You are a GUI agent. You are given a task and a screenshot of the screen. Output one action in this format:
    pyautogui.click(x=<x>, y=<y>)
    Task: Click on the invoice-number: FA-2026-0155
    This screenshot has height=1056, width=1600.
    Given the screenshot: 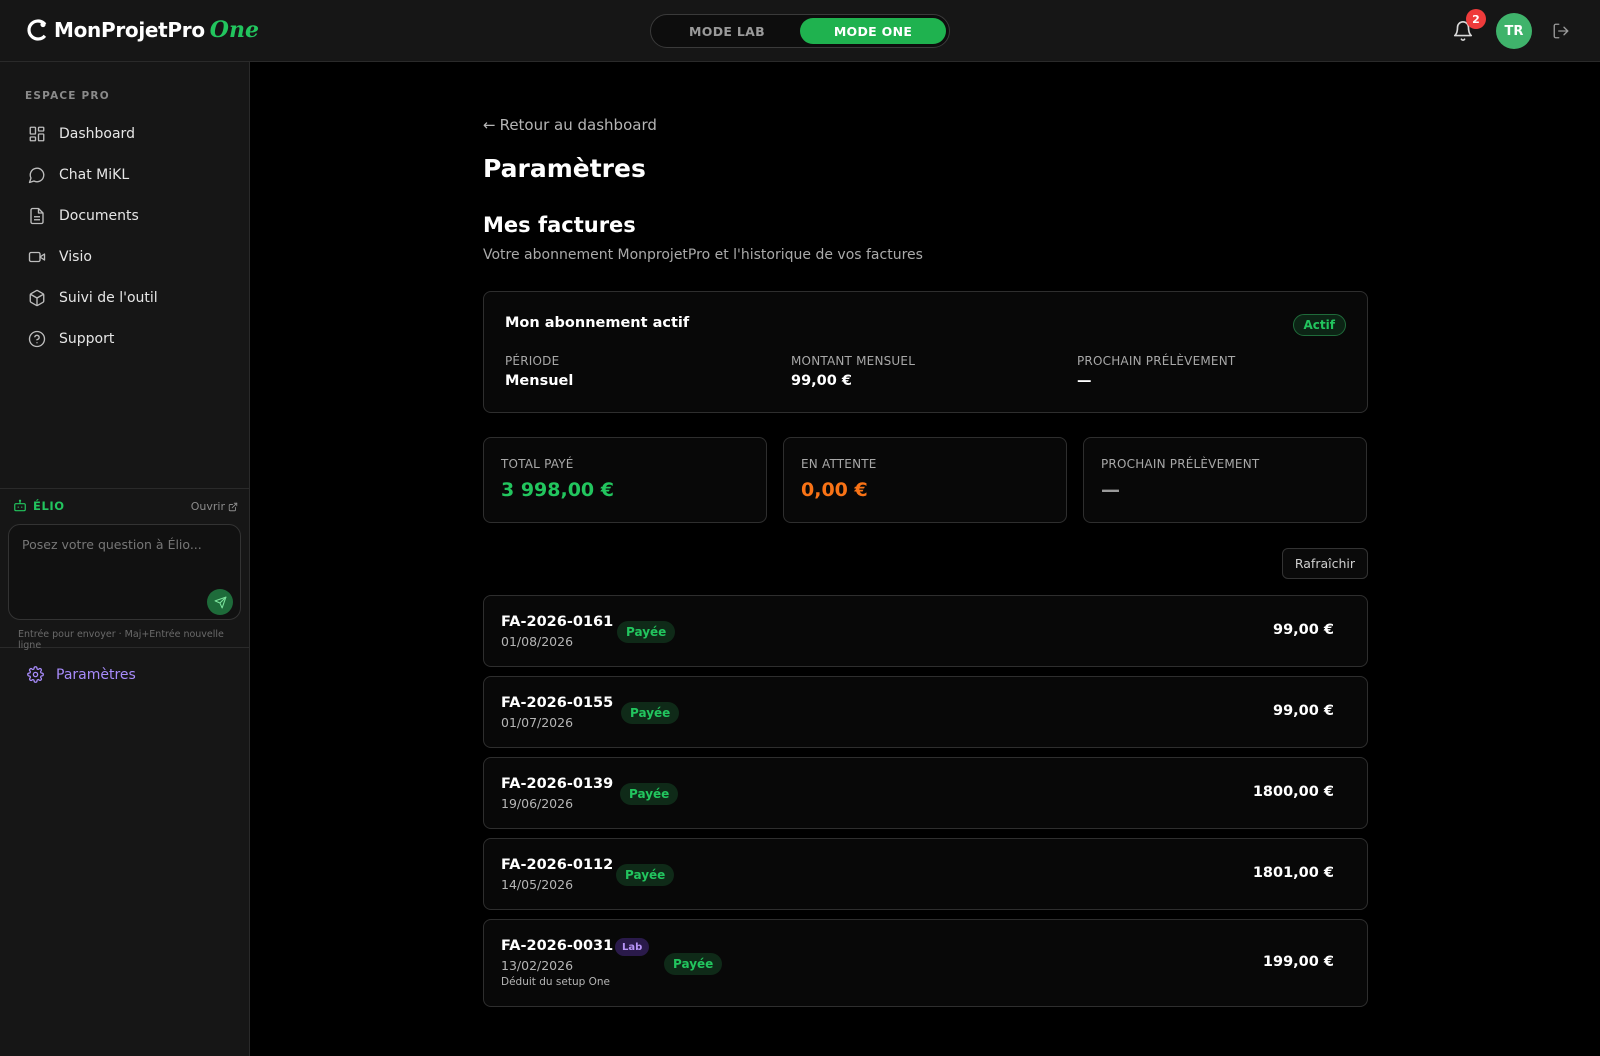 What is the action you would take?
    pyautogui.click(x=557, y=703)
    